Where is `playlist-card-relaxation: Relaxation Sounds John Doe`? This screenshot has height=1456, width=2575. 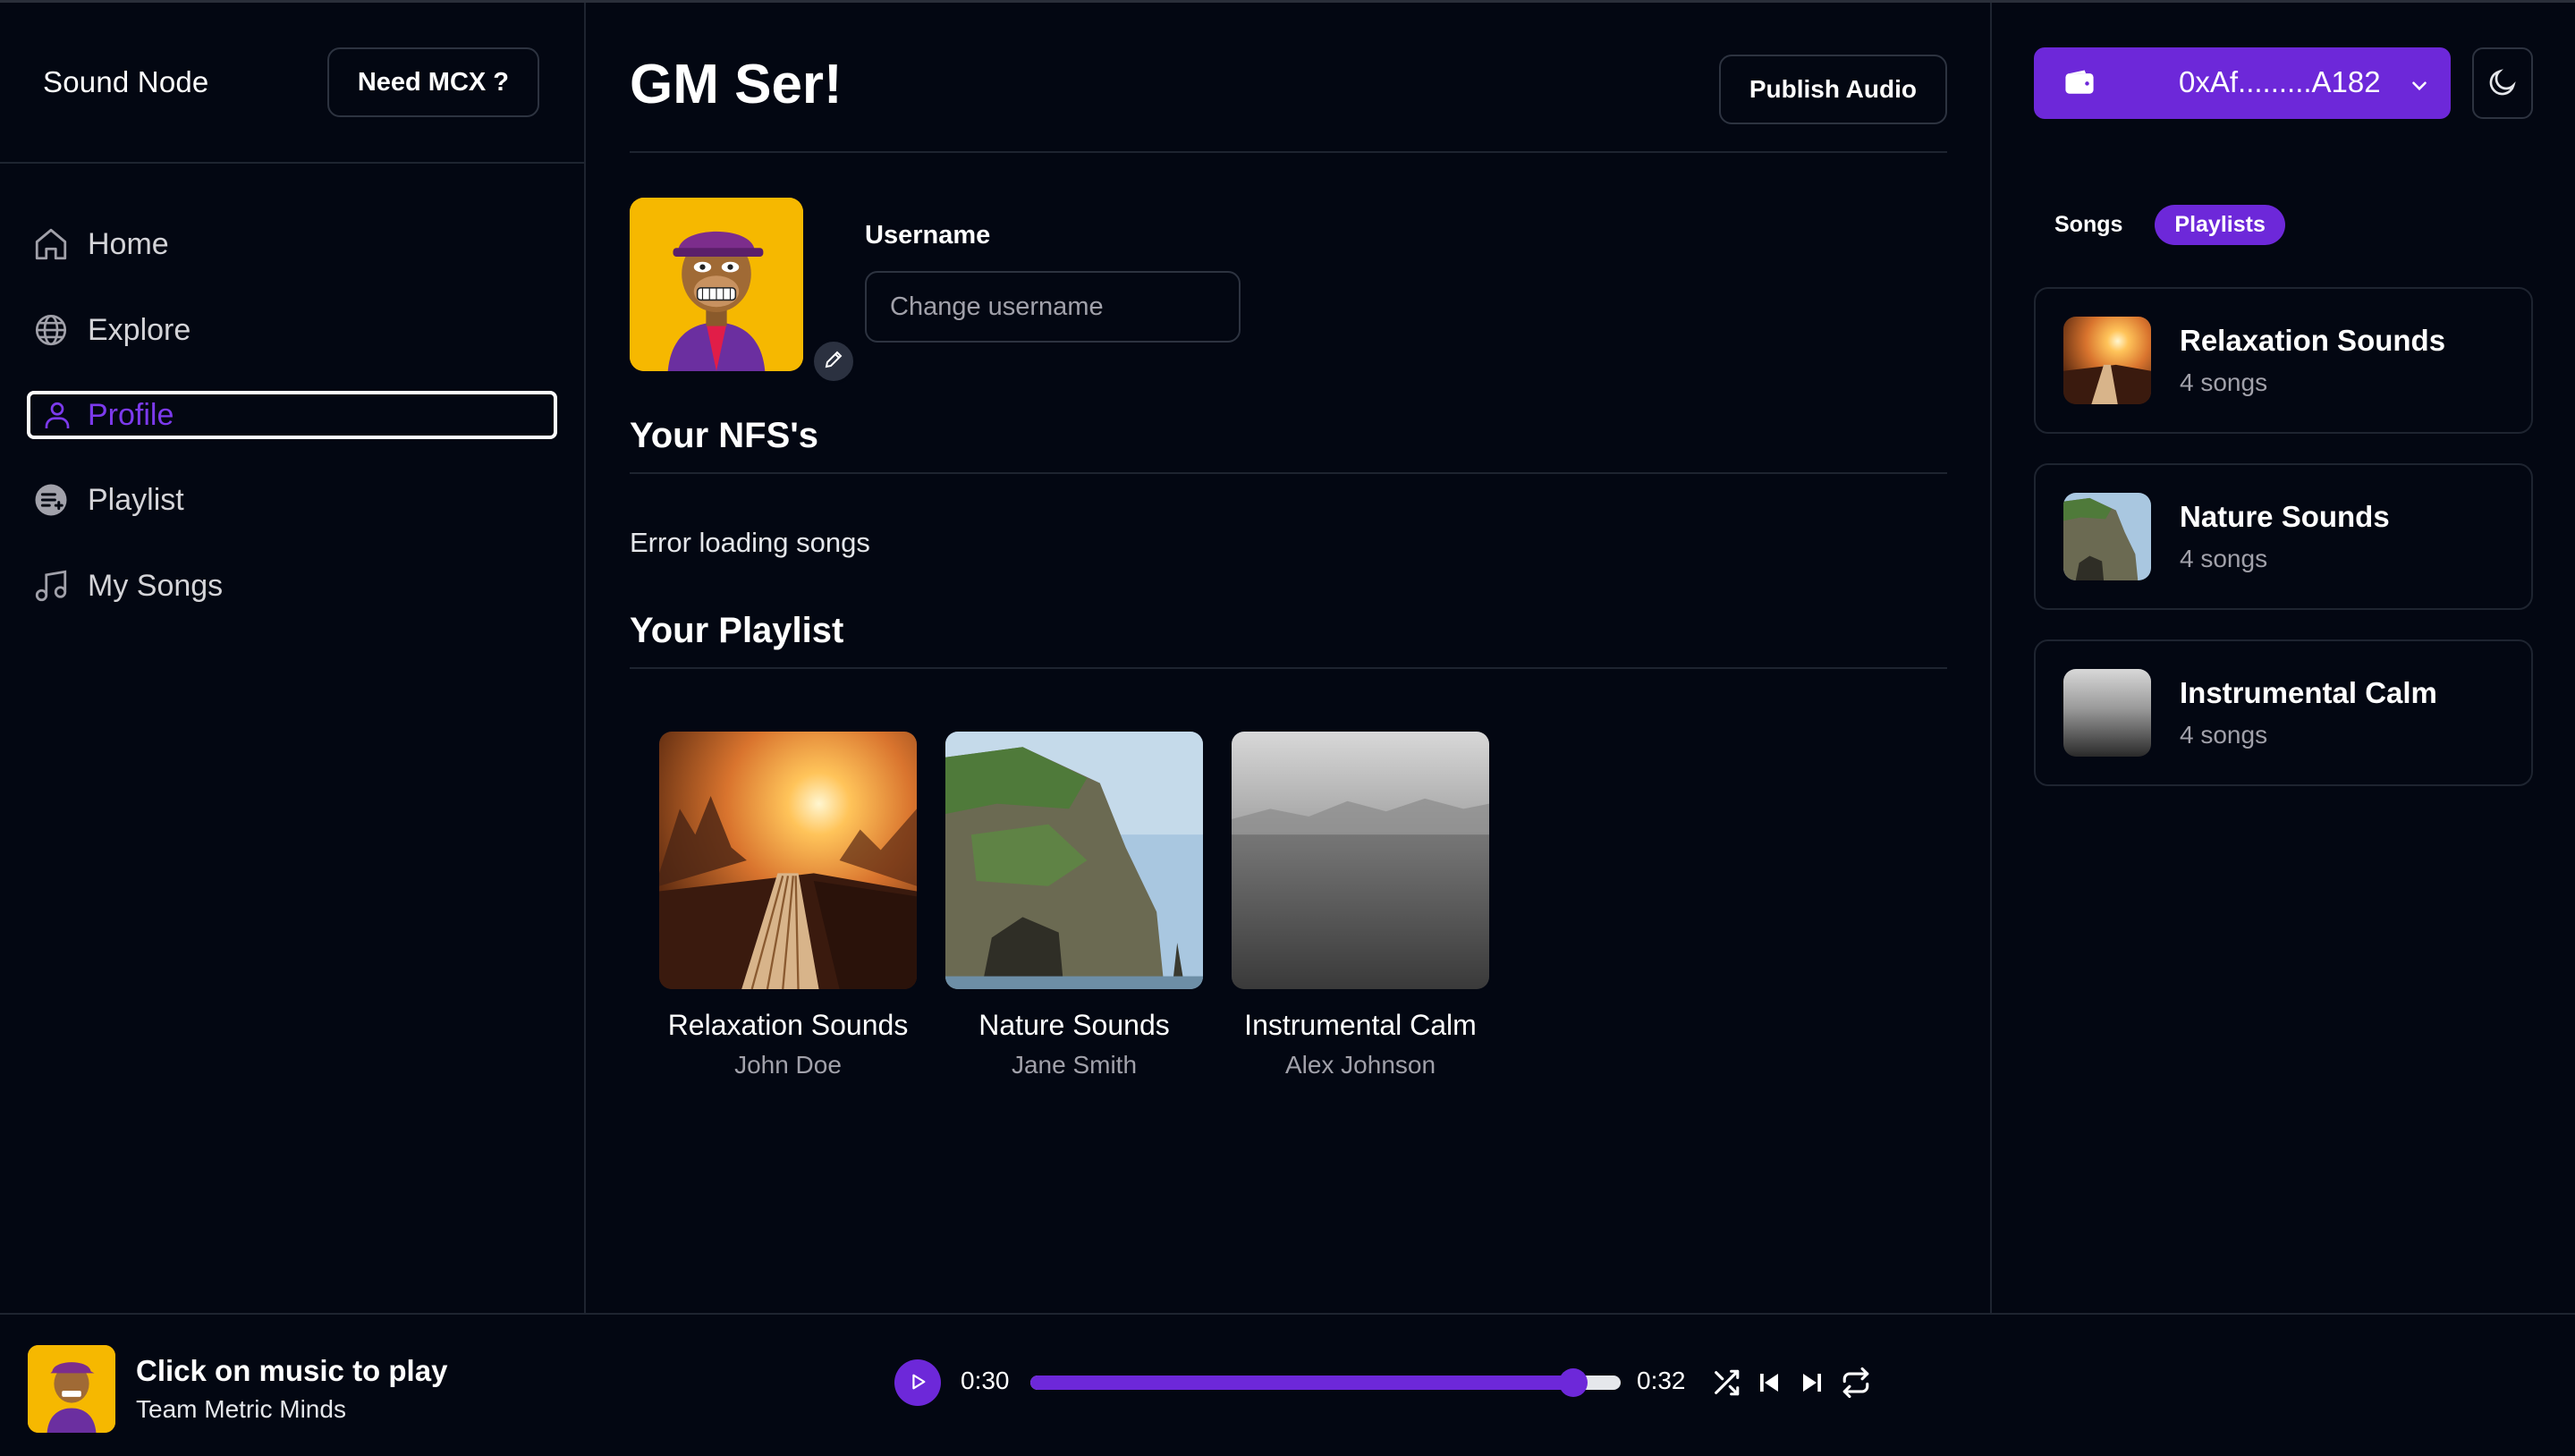 playlist-card-relaxation: Relaxation Sounds John Doe is located at coordinates (788, 905).